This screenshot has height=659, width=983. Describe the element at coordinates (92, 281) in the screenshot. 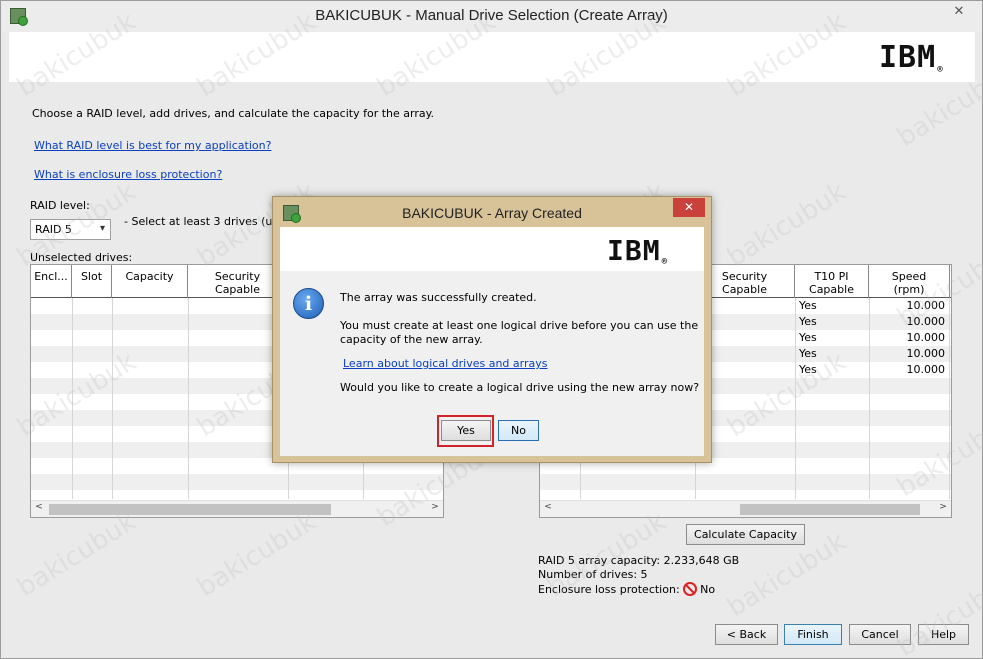

I see `column-header-slot: Slot` at that location.